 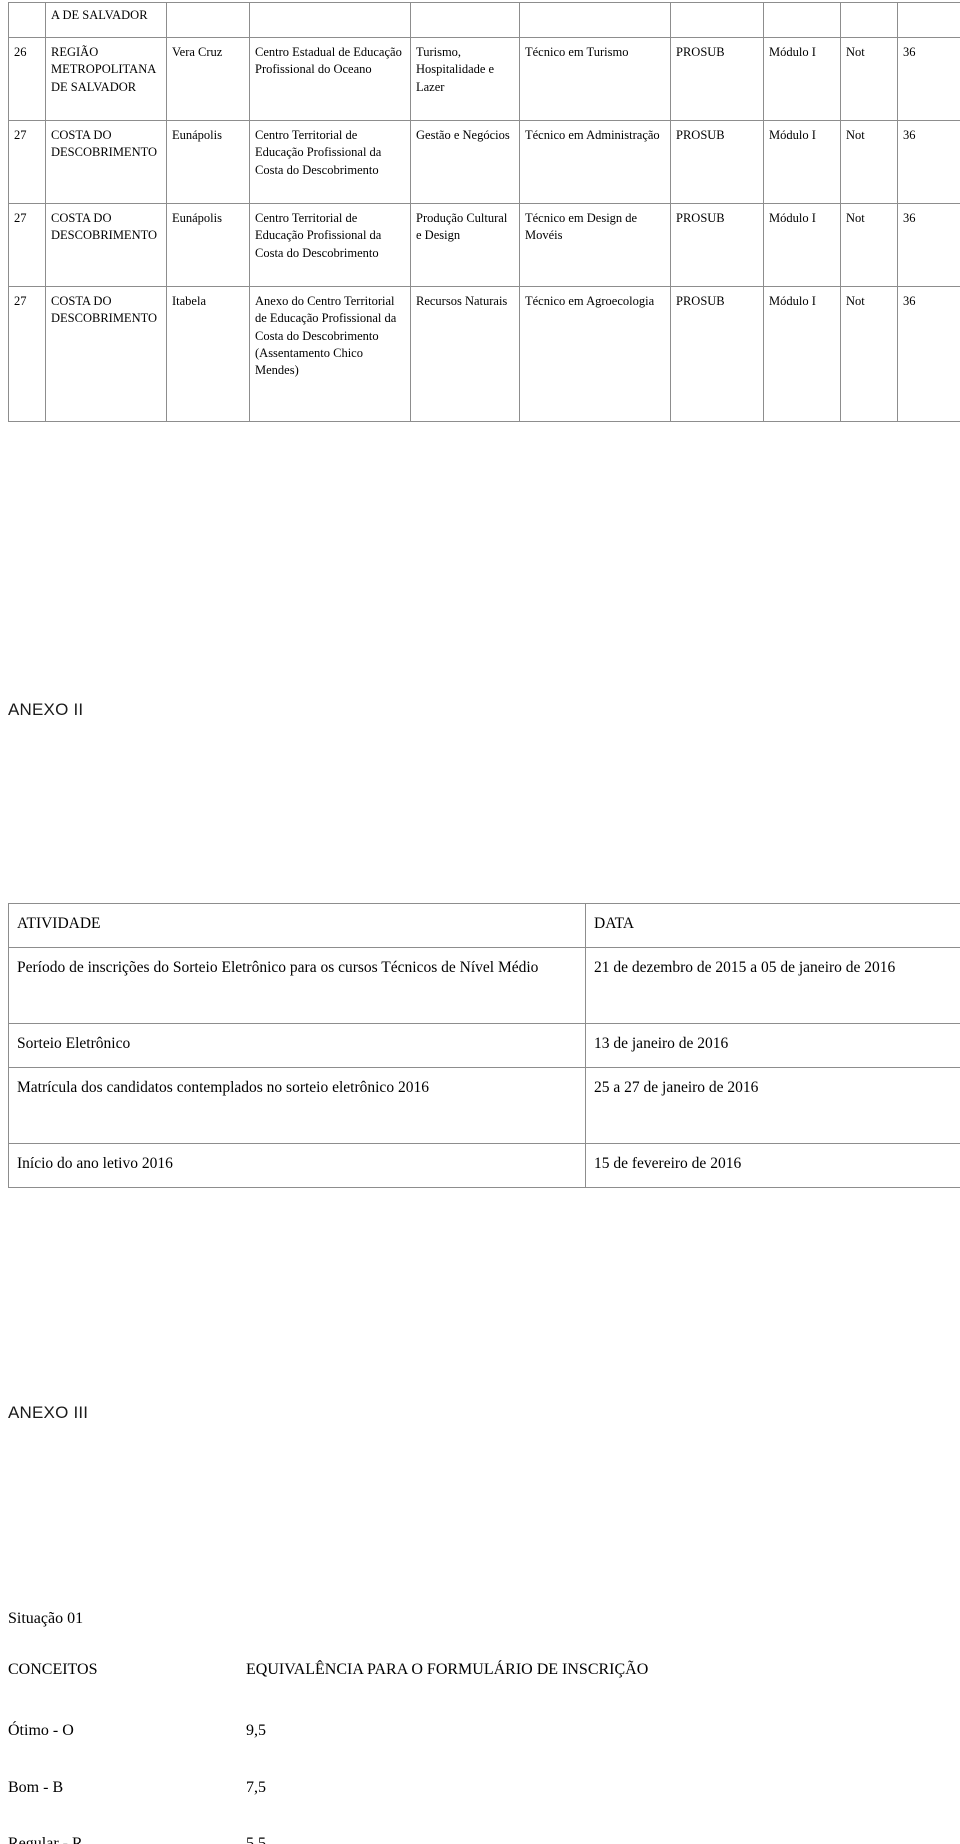 What do you see at coordinates (297, 1045) in the screenshot?
I see `cell-activity: Sorteio Eletrônico` at bounding box center [297, 1045].